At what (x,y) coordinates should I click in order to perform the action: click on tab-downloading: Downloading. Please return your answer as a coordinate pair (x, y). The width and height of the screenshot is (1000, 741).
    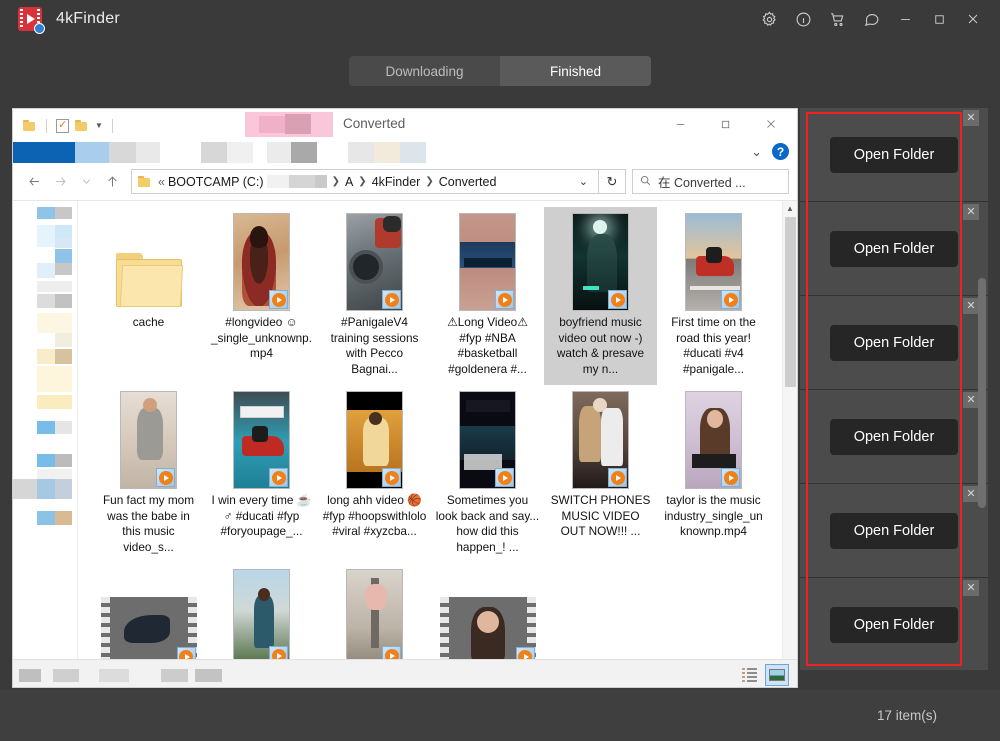
    Looking at the image, I should click on (424, 71).